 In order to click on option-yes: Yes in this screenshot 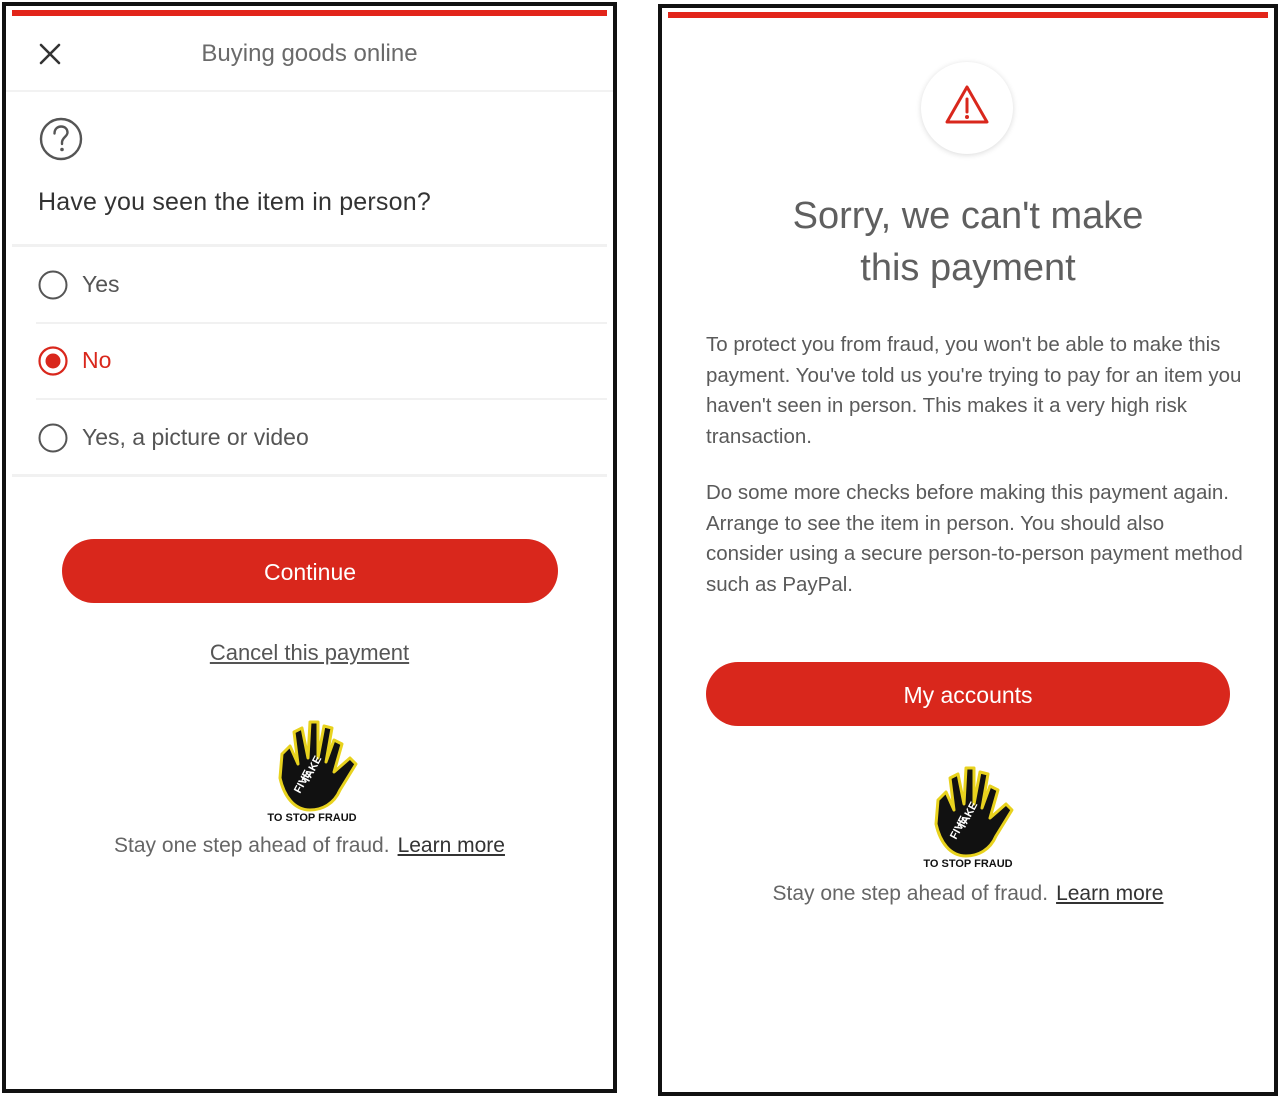, I will do `click(321, 286)`.